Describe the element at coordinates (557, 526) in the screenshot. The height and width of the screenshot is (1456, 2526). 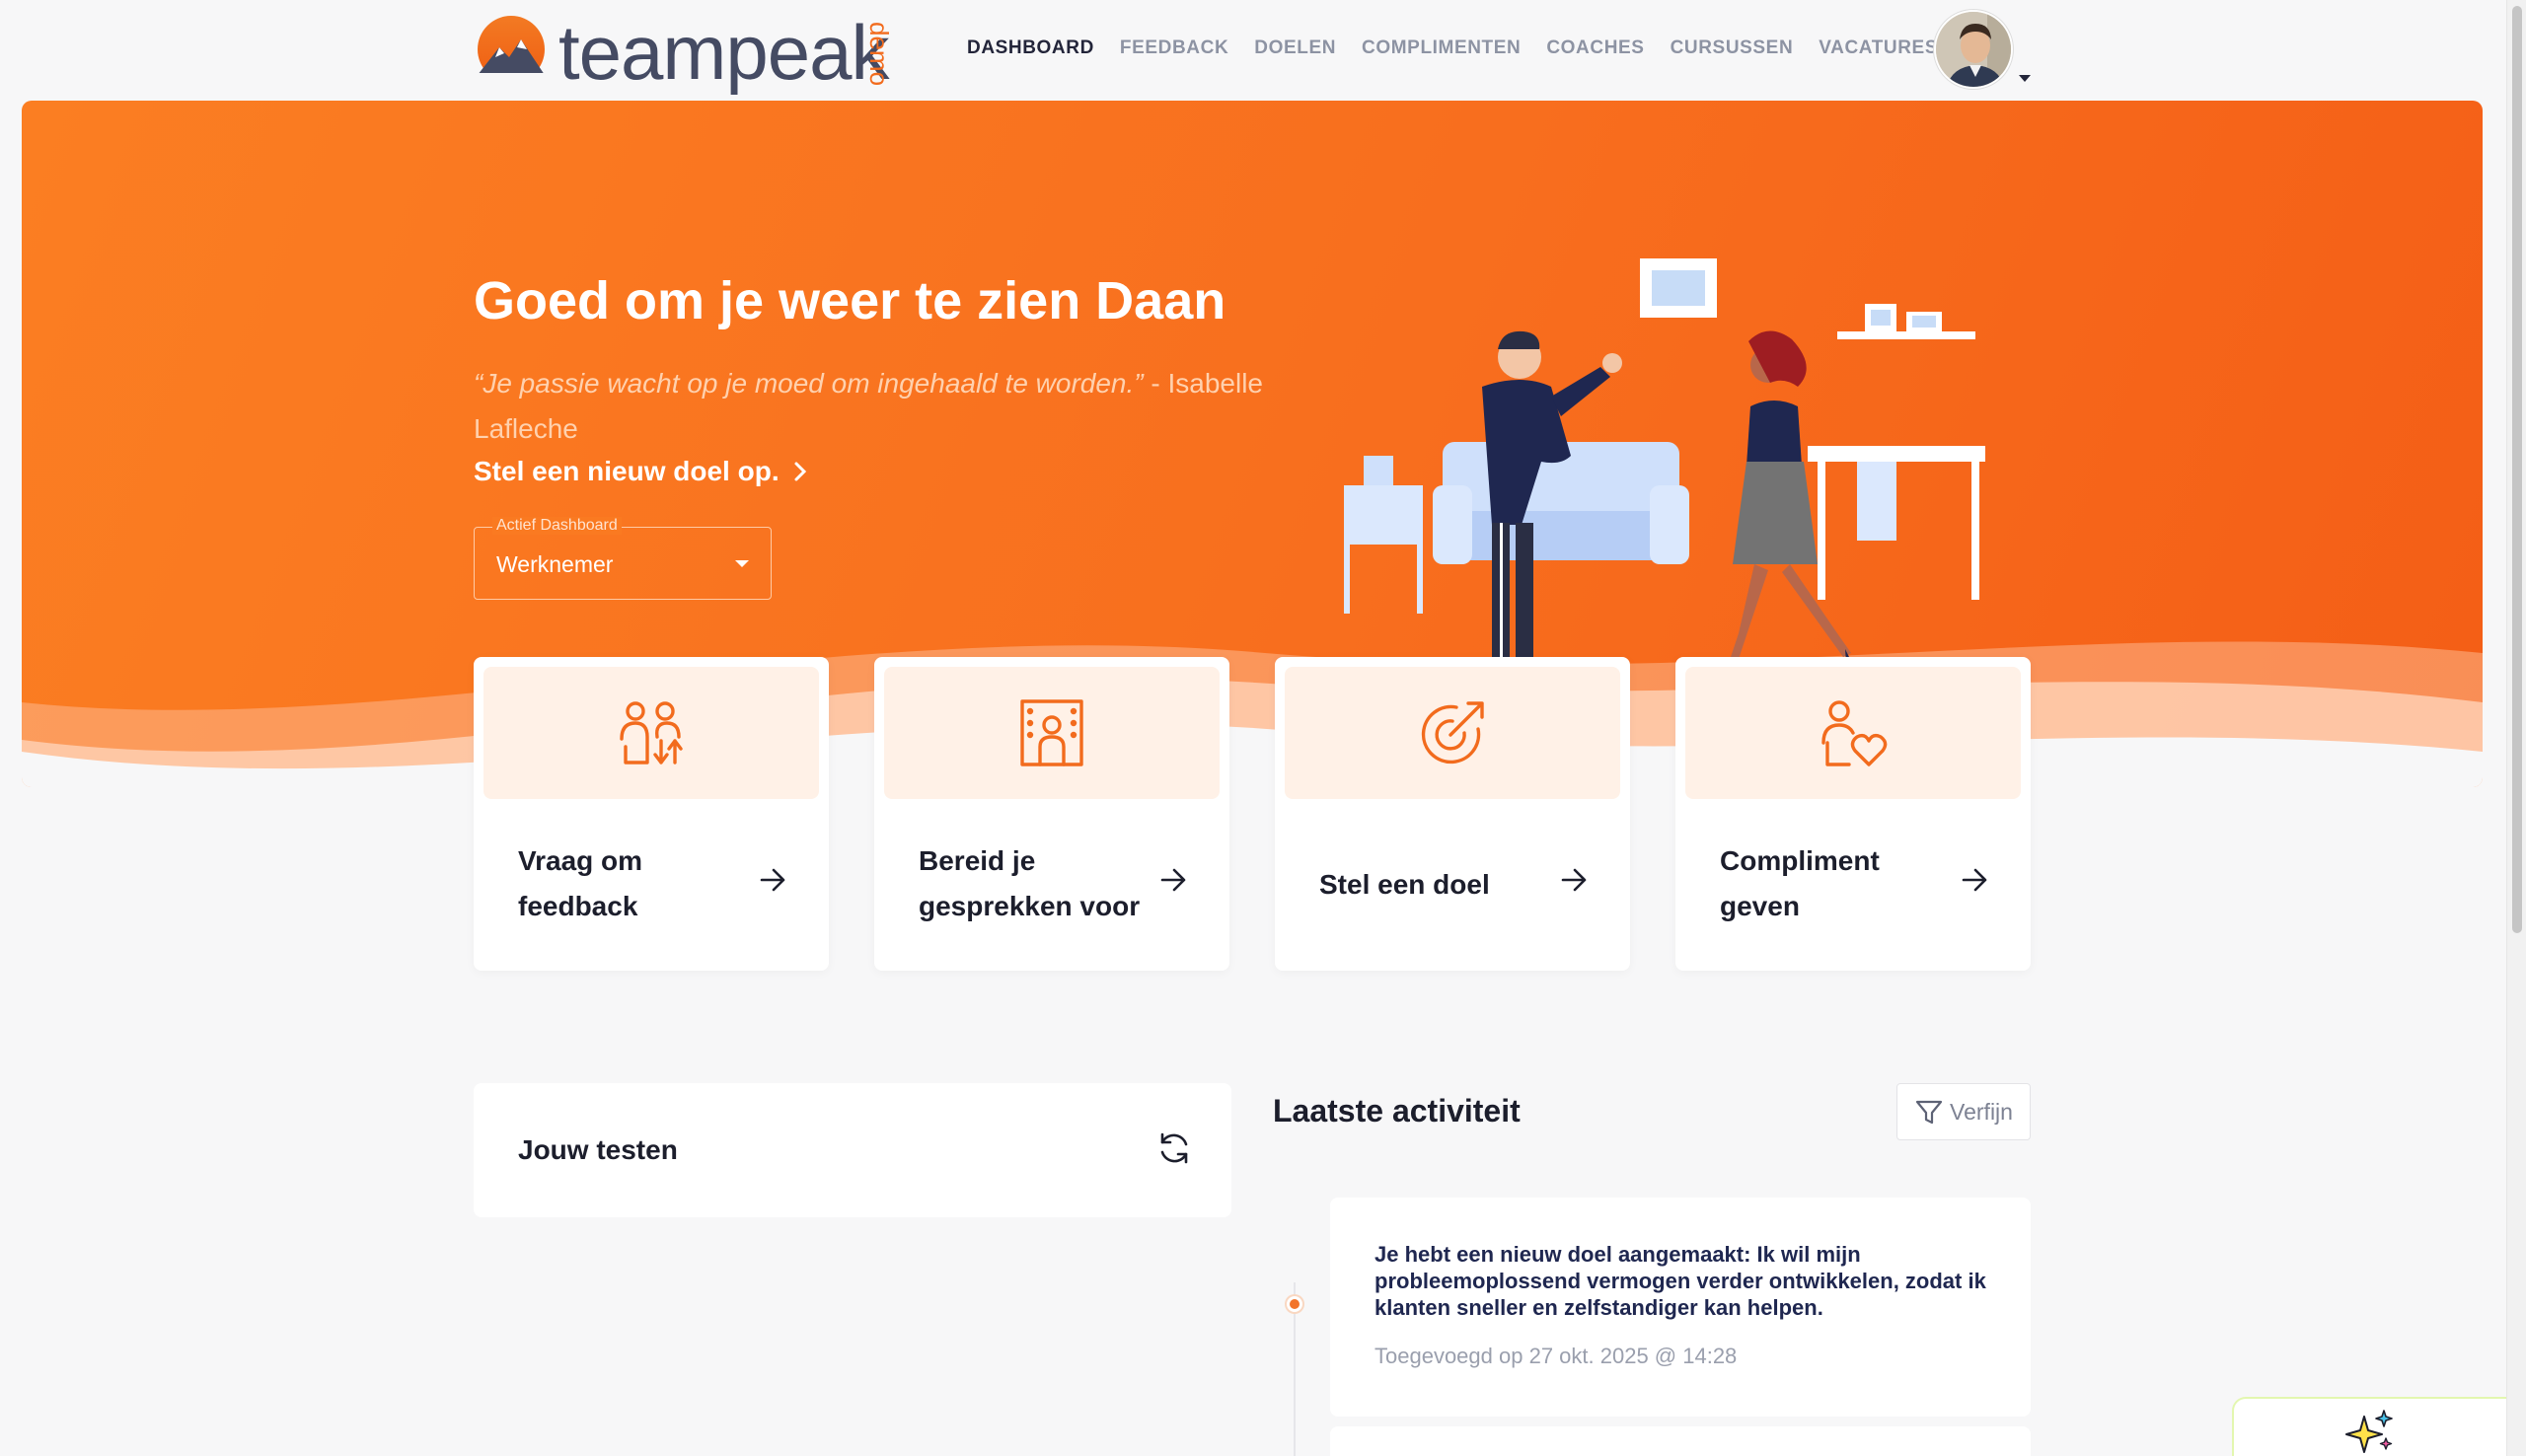
I see `active-dashboard-label: Actief Dashboard` at that location.